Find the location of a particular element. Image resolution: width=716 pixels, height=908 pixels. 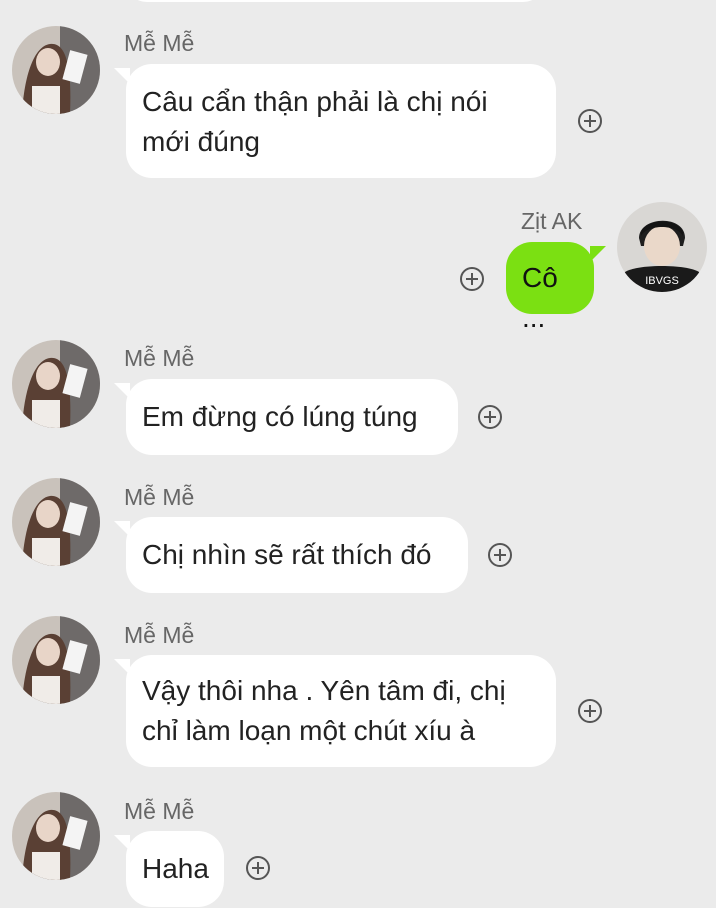

sender-name: Zịt AK is located at coordinates (552, 221).